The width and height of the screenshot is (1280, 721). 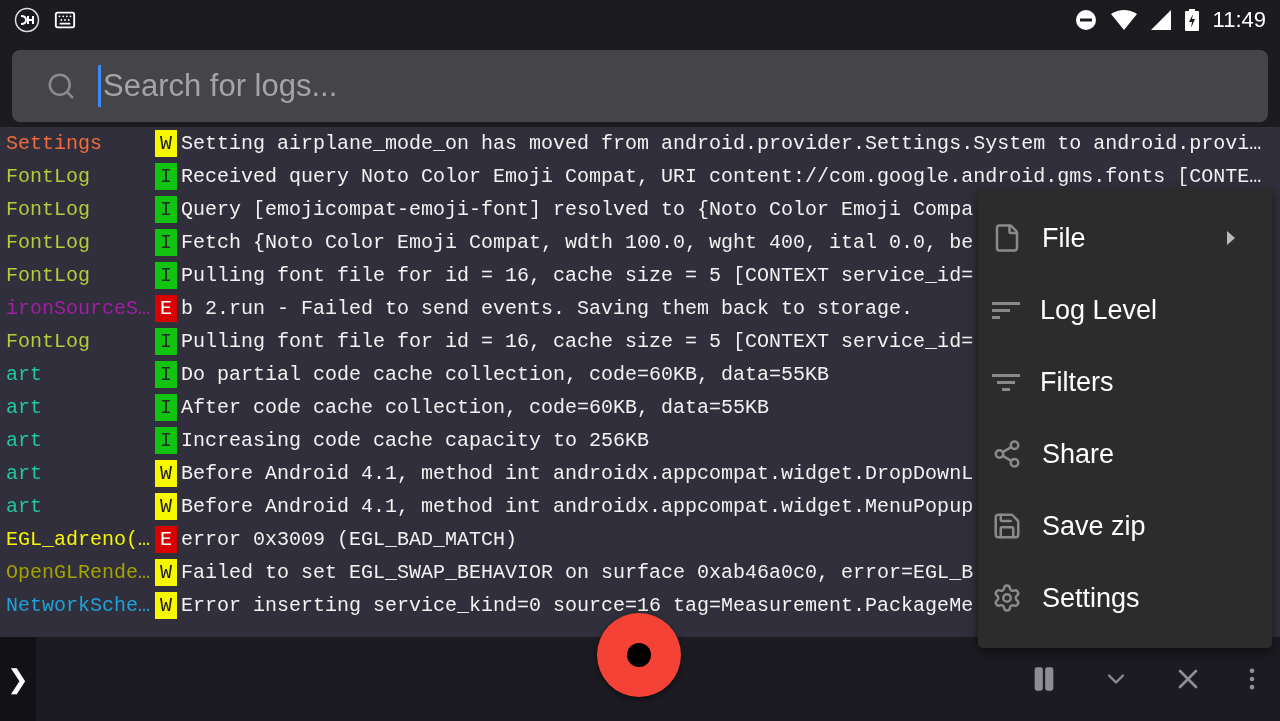 What do you see at coordinates (1160, 20) in the screenshot?
I see `signal-icon` at bounding box center [1160, 20].